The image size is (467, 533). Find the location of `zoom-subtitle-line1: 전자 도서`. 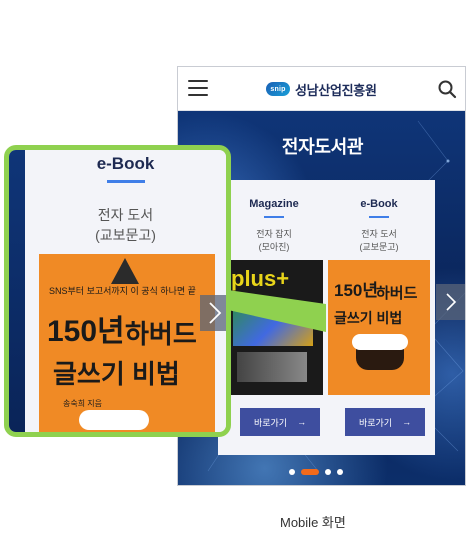

zoom-subtitle-line1: 전자 도서 is located at coordinates (125, 215).